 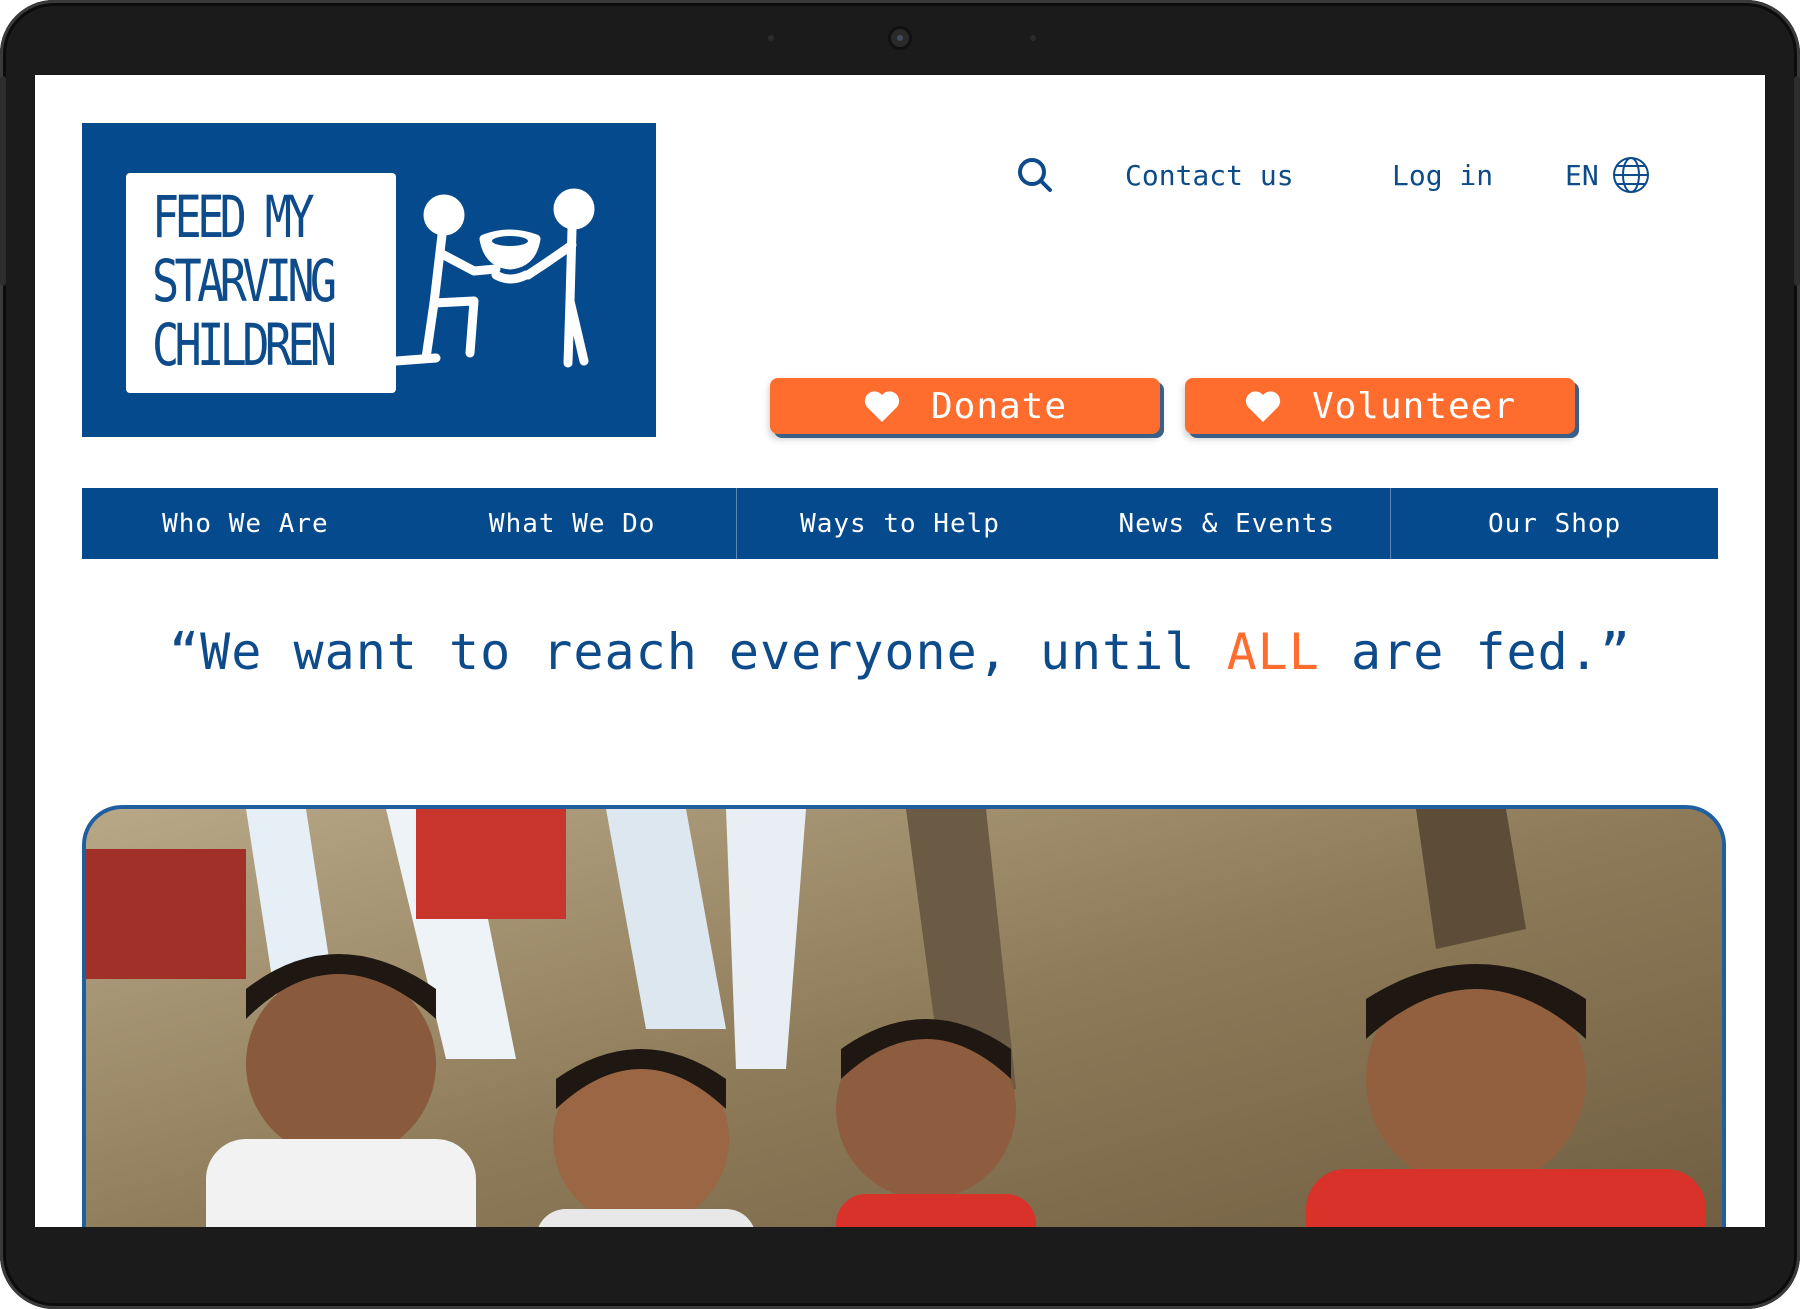 What do you see at coordinates (233, 217) in the screenshot?
I see `logo-line: FEED MY` at bounding box center [233, 217].